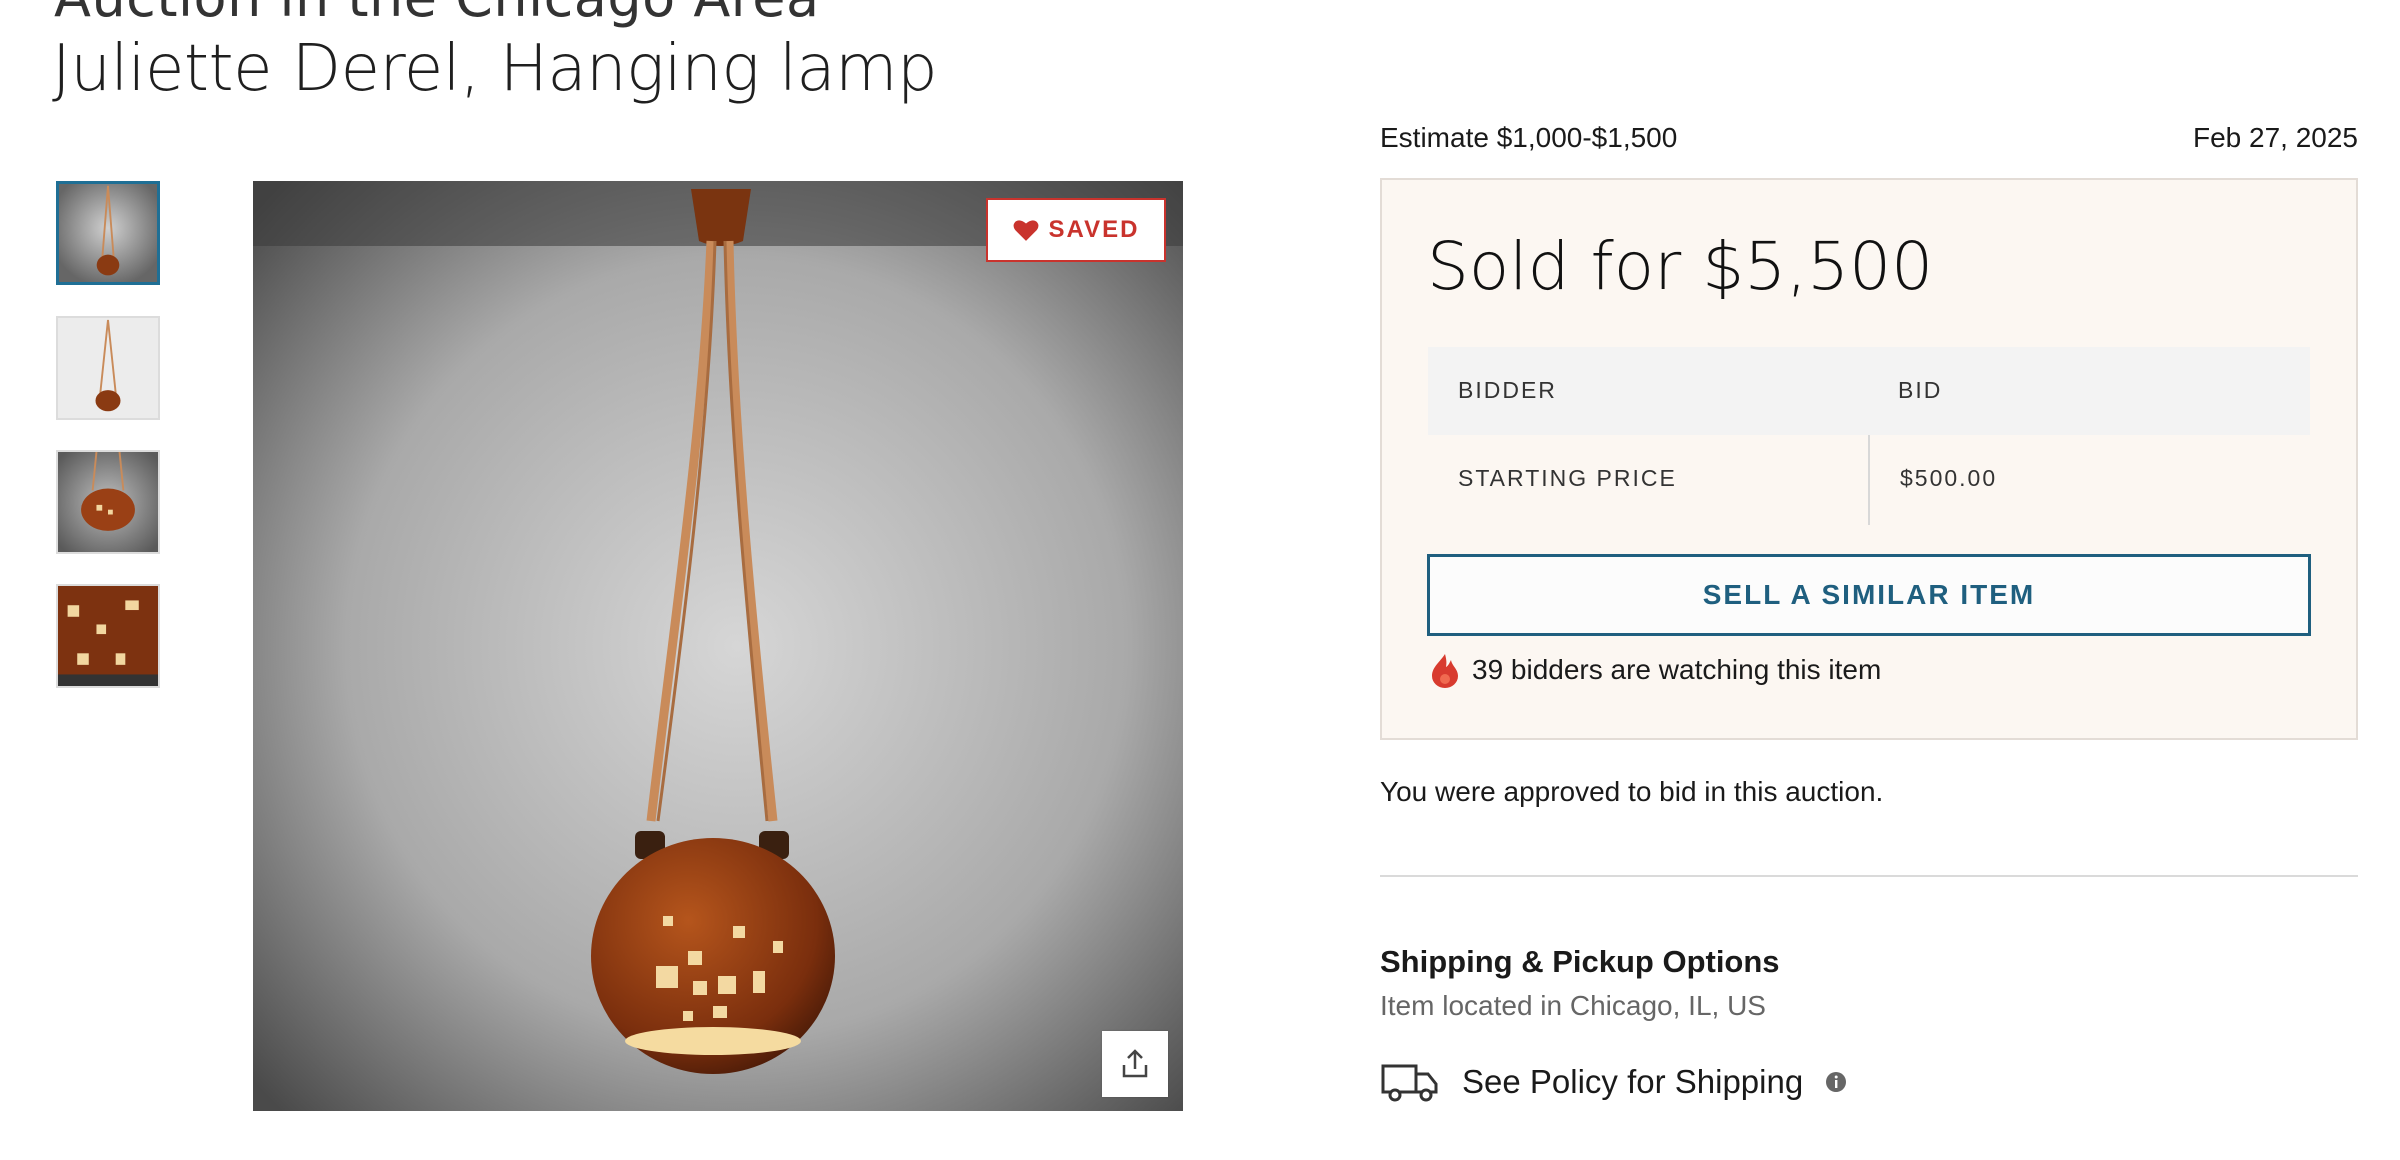 The image size is (2400, 1160). I want to click on bid-table: BIDDER BID STARTING PRICE $500.00, so click(1869, 436).